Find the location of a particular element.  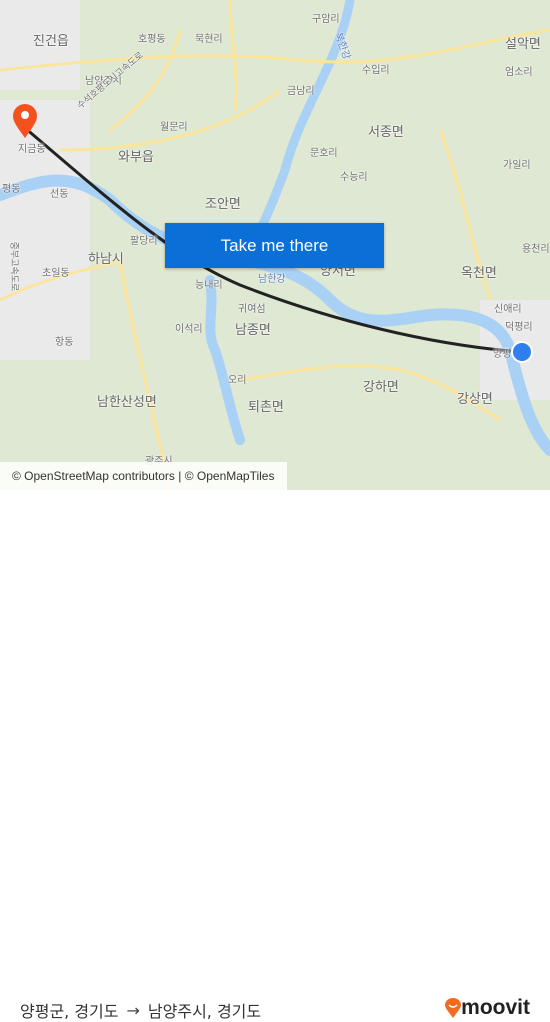

place-label: 항동 is located at coordinates (64, 342).